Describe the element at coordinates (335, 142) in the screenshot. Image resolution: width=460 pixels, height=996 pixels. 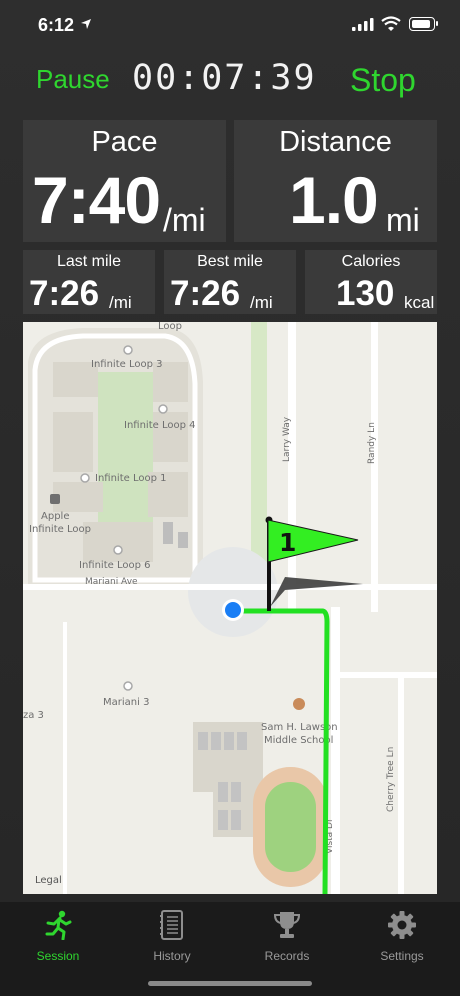
I see `distance-label: Distance` at that location.